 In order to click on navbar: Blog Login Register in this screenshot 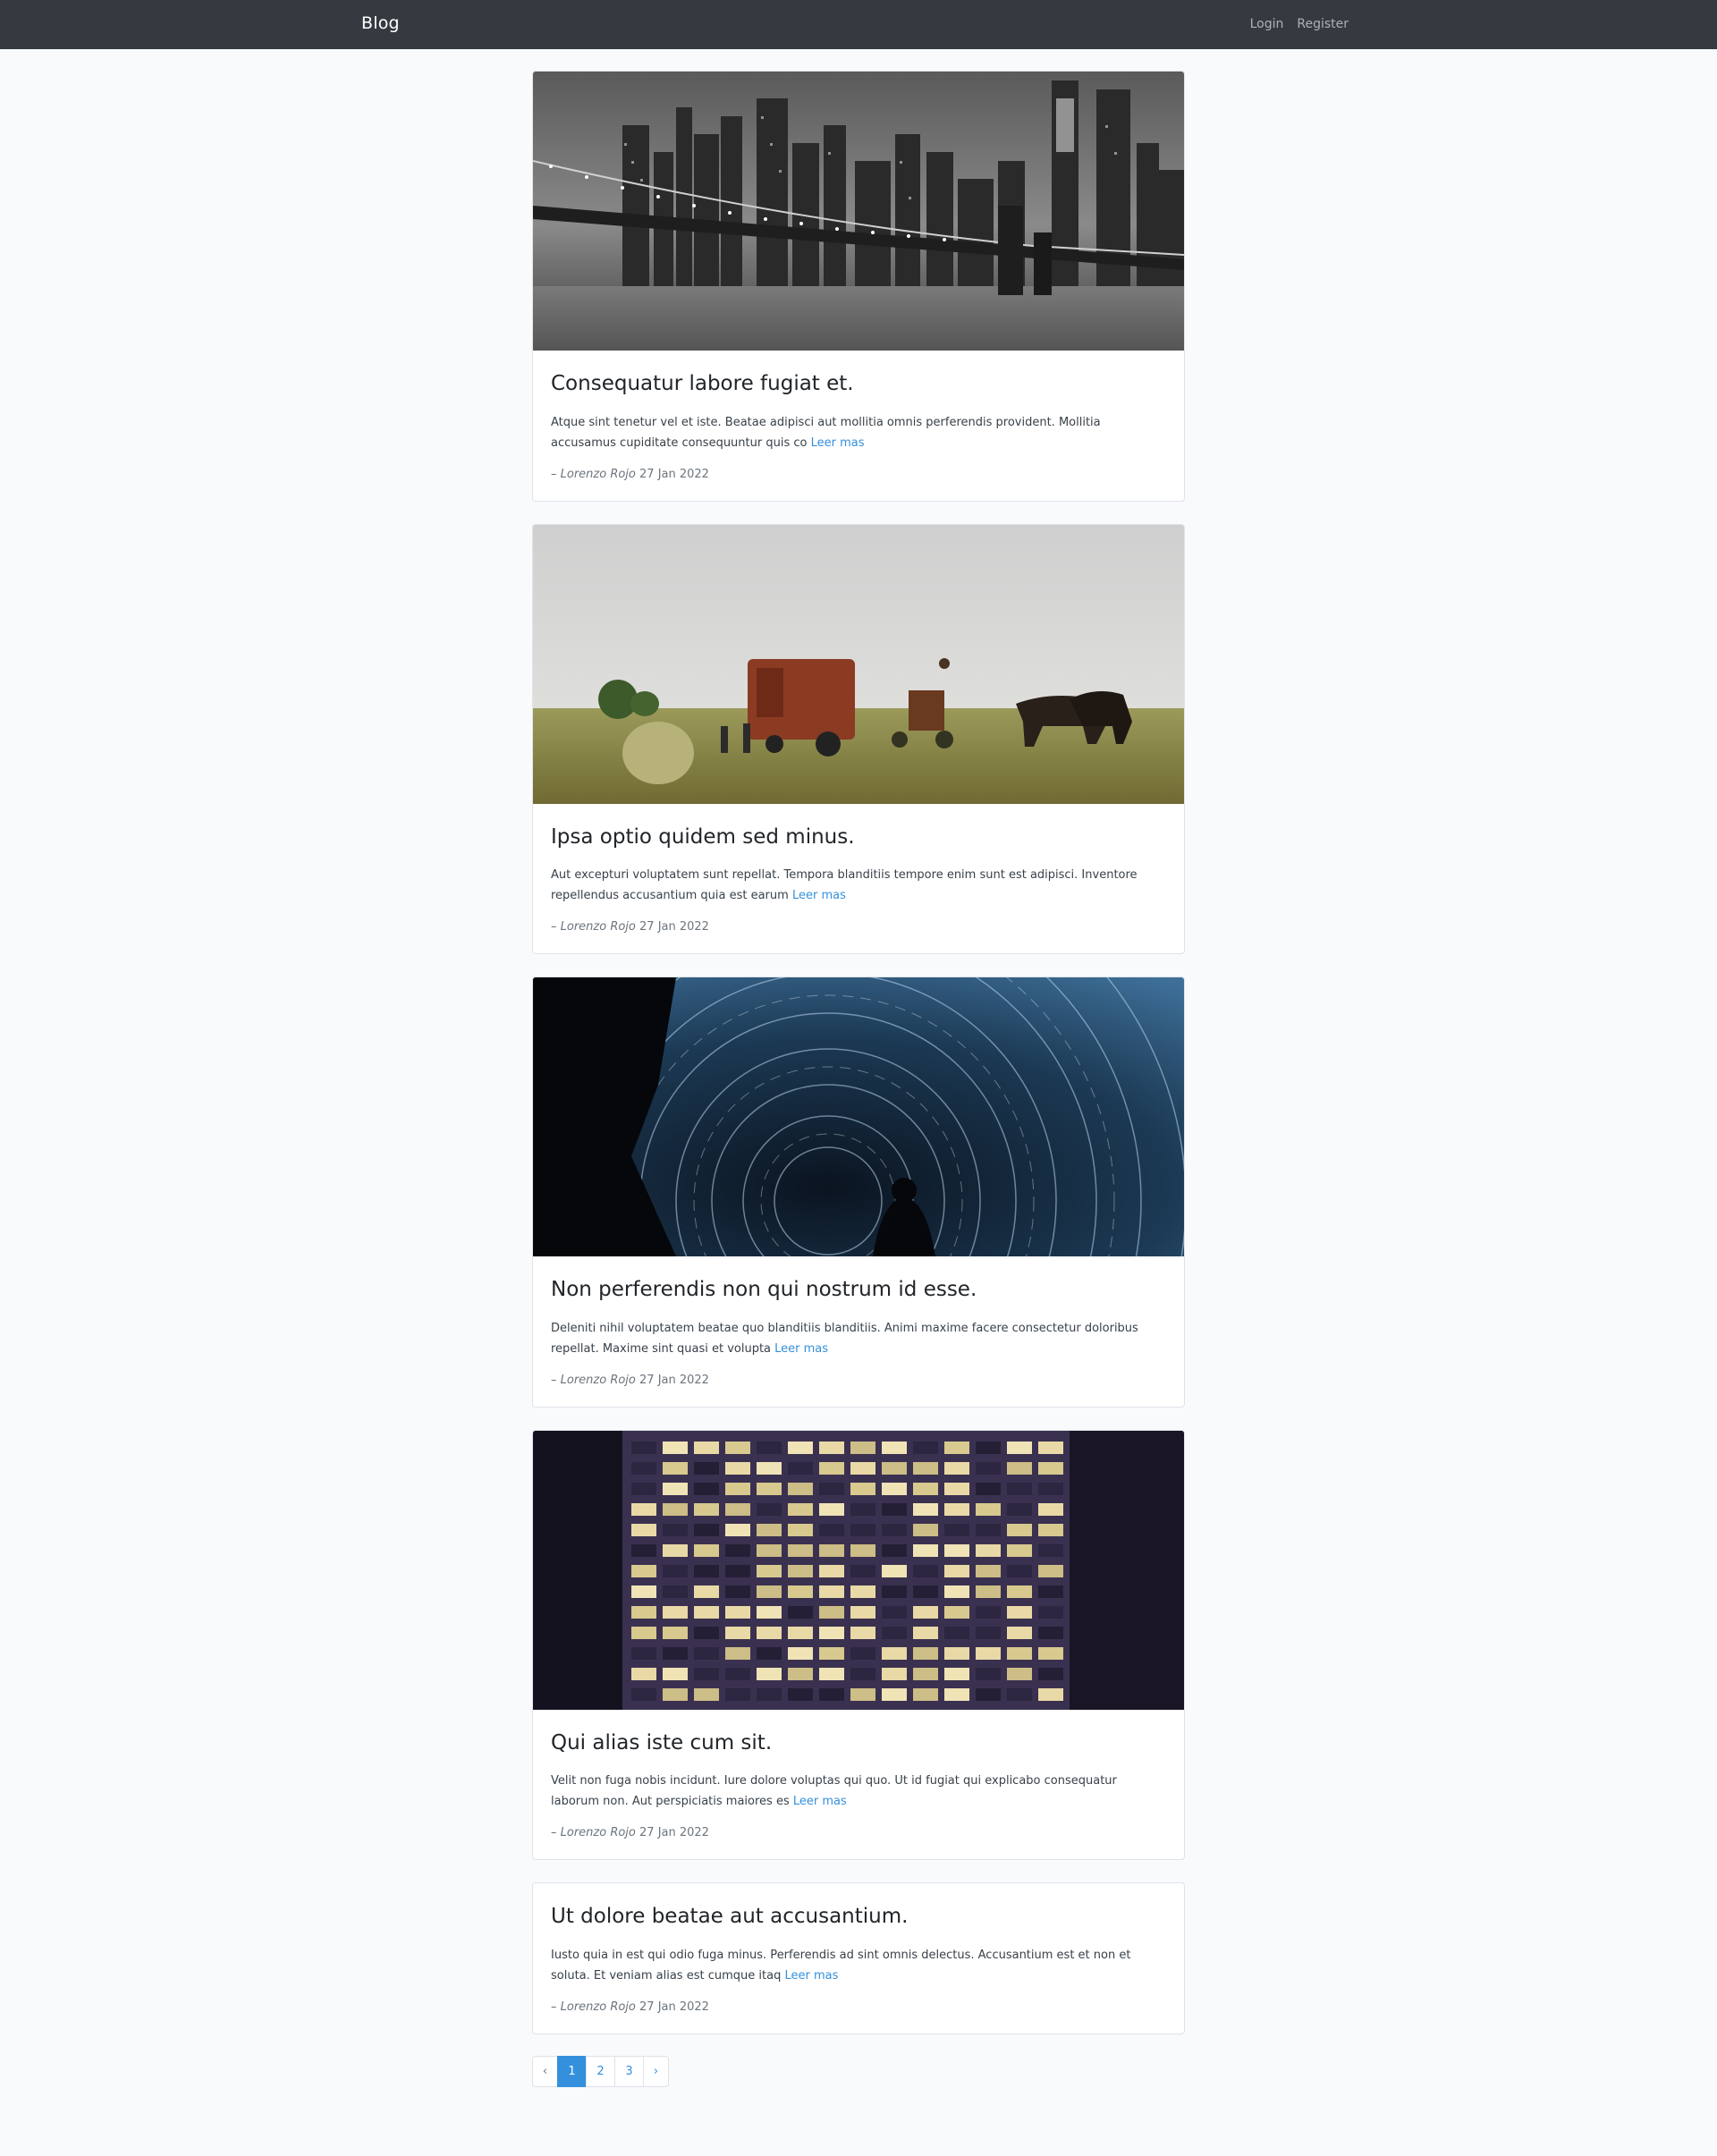, I will do `click(858, 24)`.